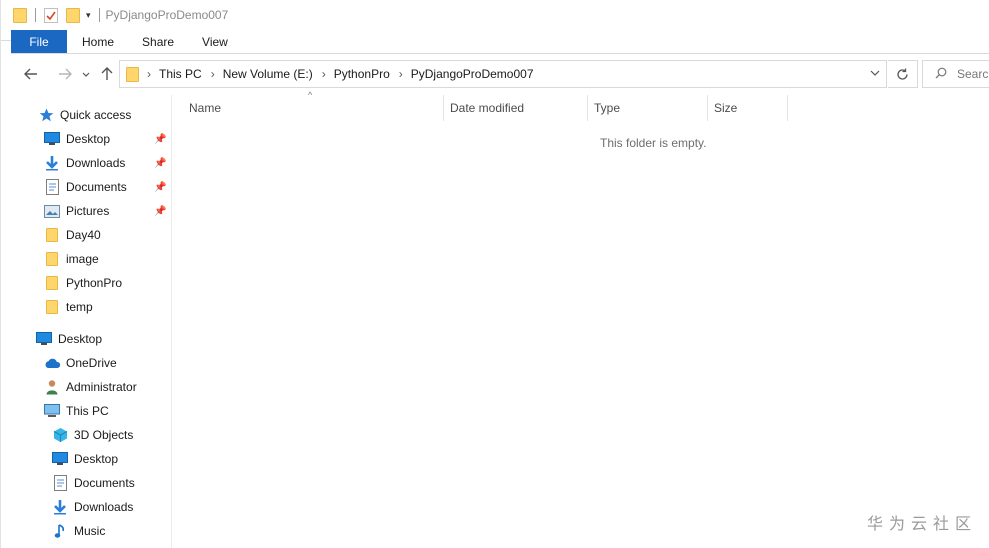 The image size is (989, 548). What do you see at coordinates (158, 41) in the screenshot?
I see `tab-share: Share` at bounding box center [158, 41].